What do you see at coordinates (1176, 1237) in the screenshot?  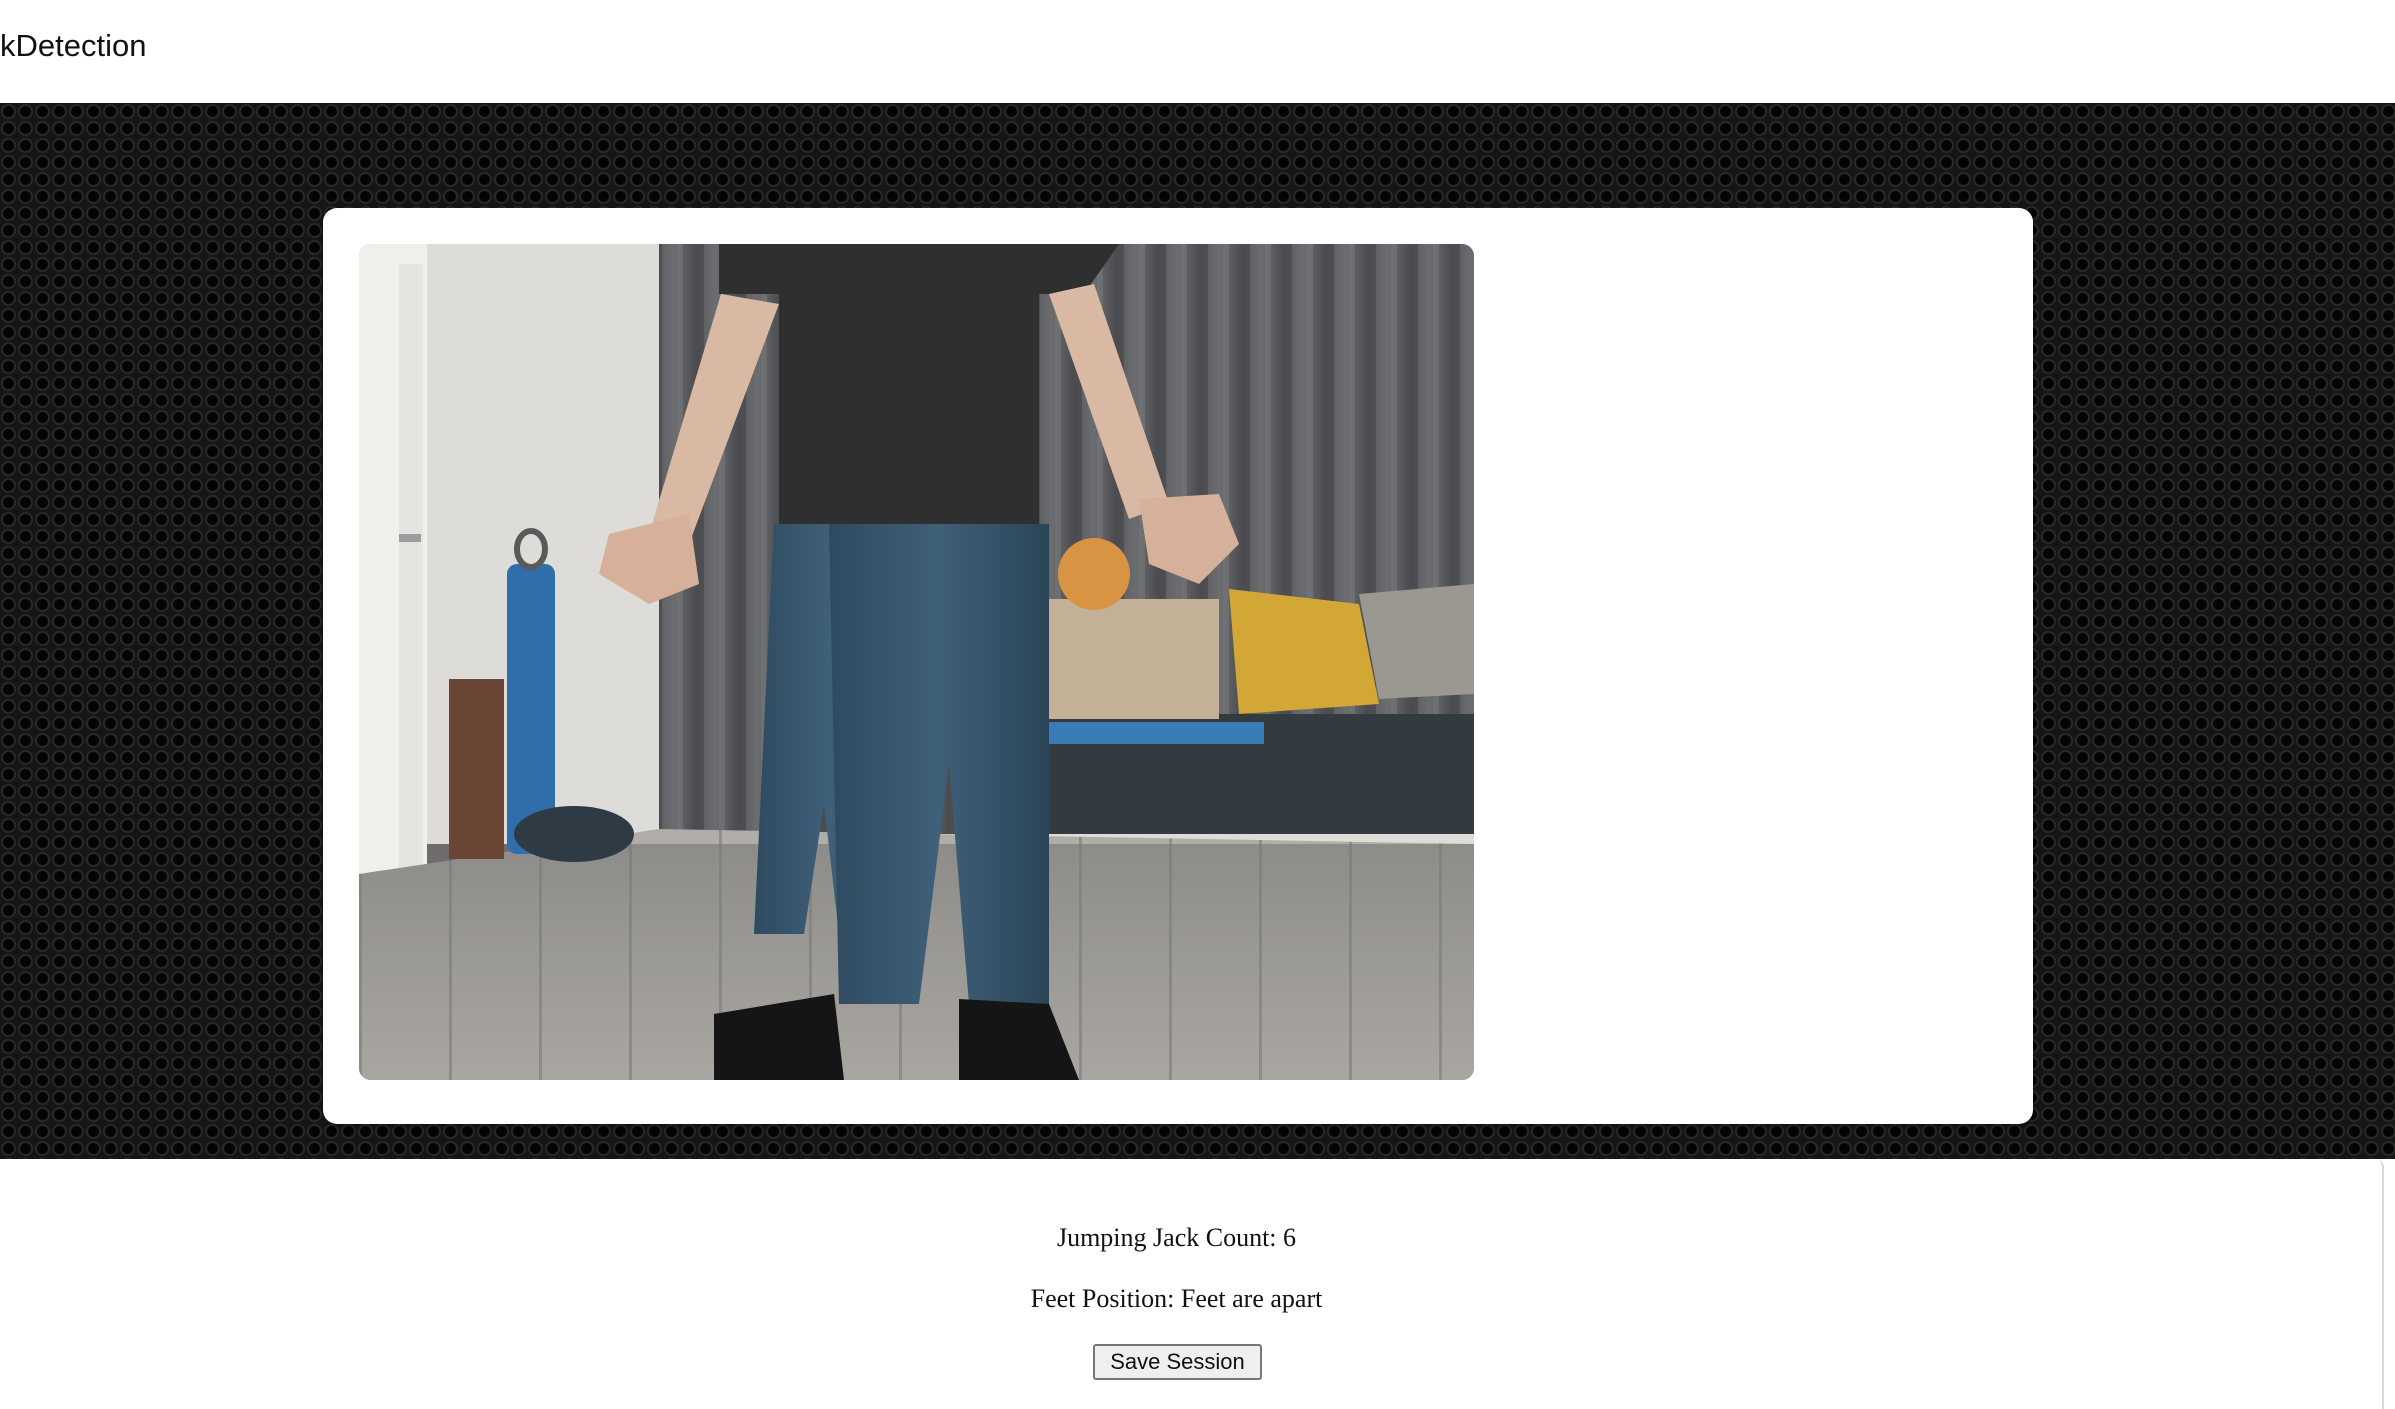 I see `jumping-jack-count: Jumping Jack Count: 6` at bounding box center [1176, 1237].